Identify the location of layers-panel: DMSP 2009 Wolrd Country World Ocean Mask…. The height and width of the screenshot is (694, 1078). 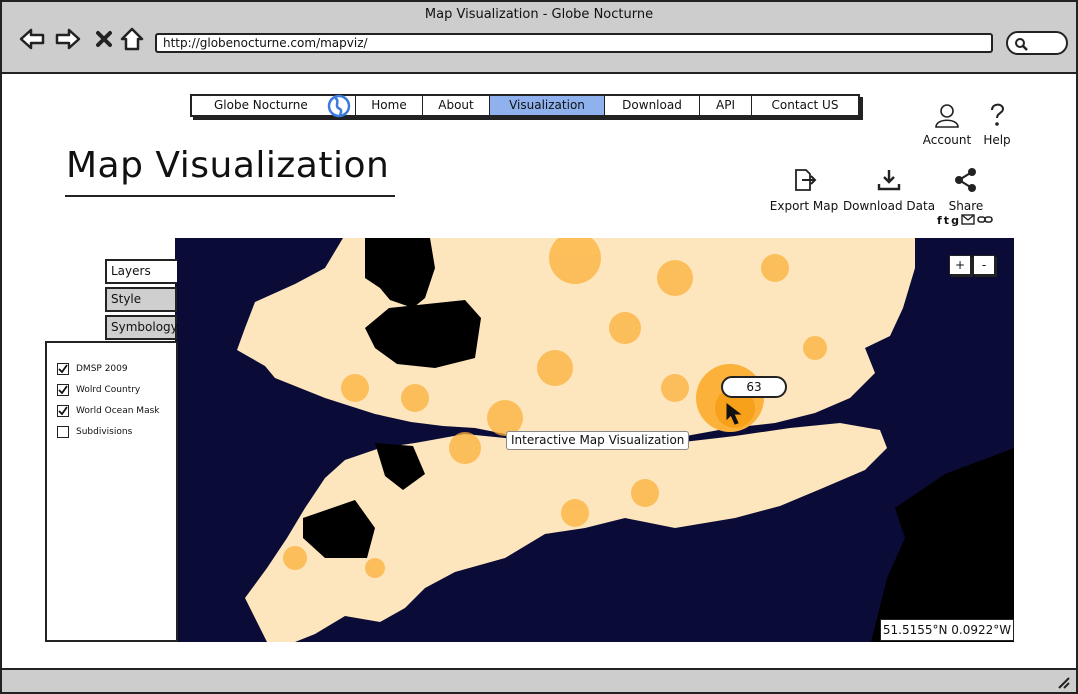
(111, 491).